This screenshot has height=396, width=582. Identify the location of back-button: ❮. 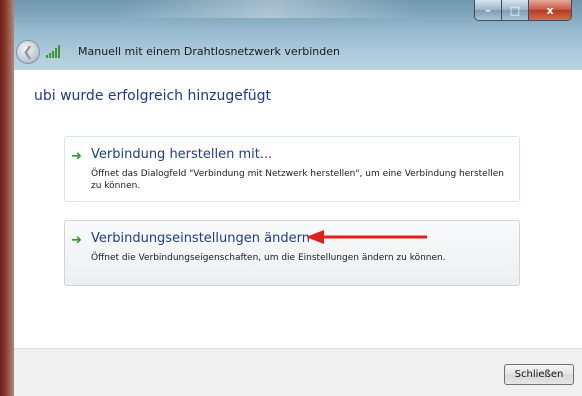
(28, 52).